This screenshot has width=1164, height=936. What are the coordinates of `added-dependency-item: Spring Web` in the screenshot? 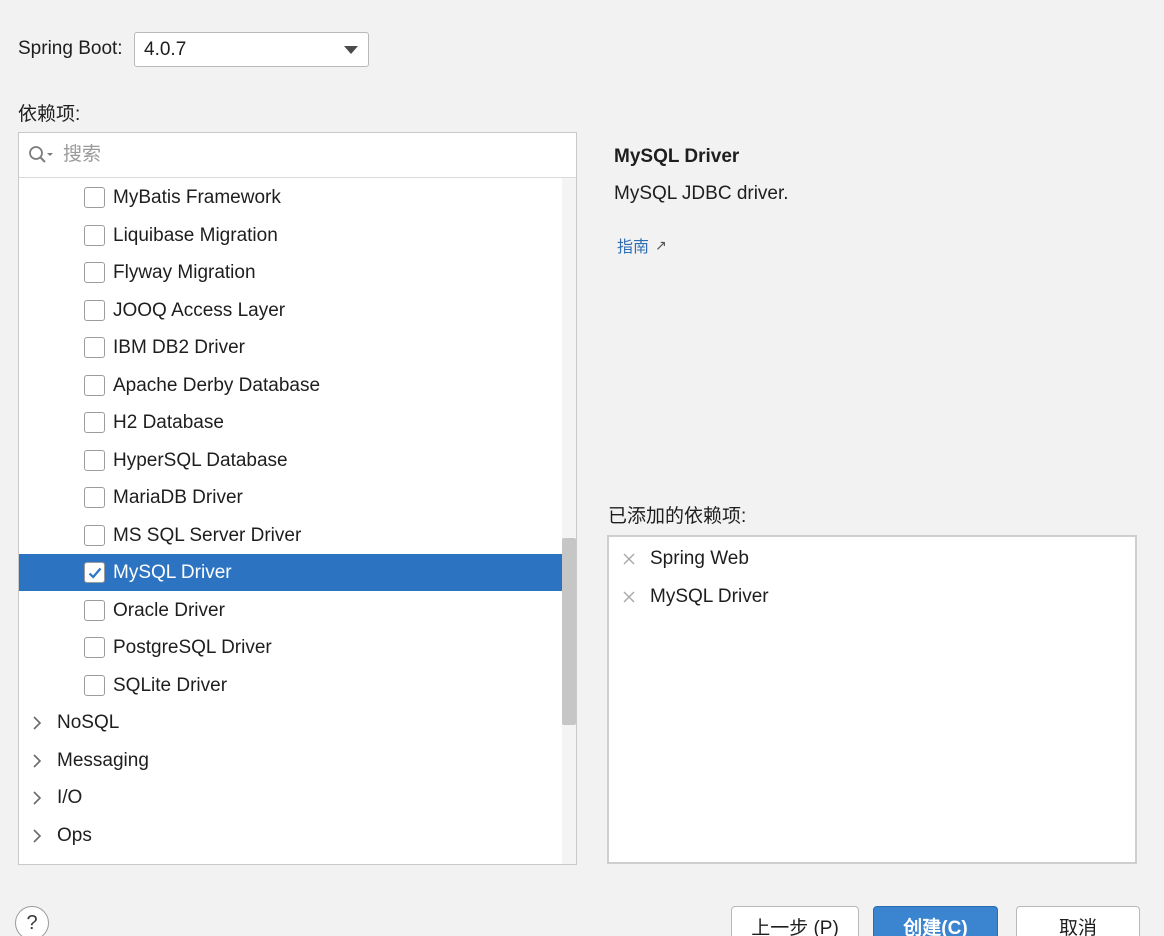 It's located at (685, 559).